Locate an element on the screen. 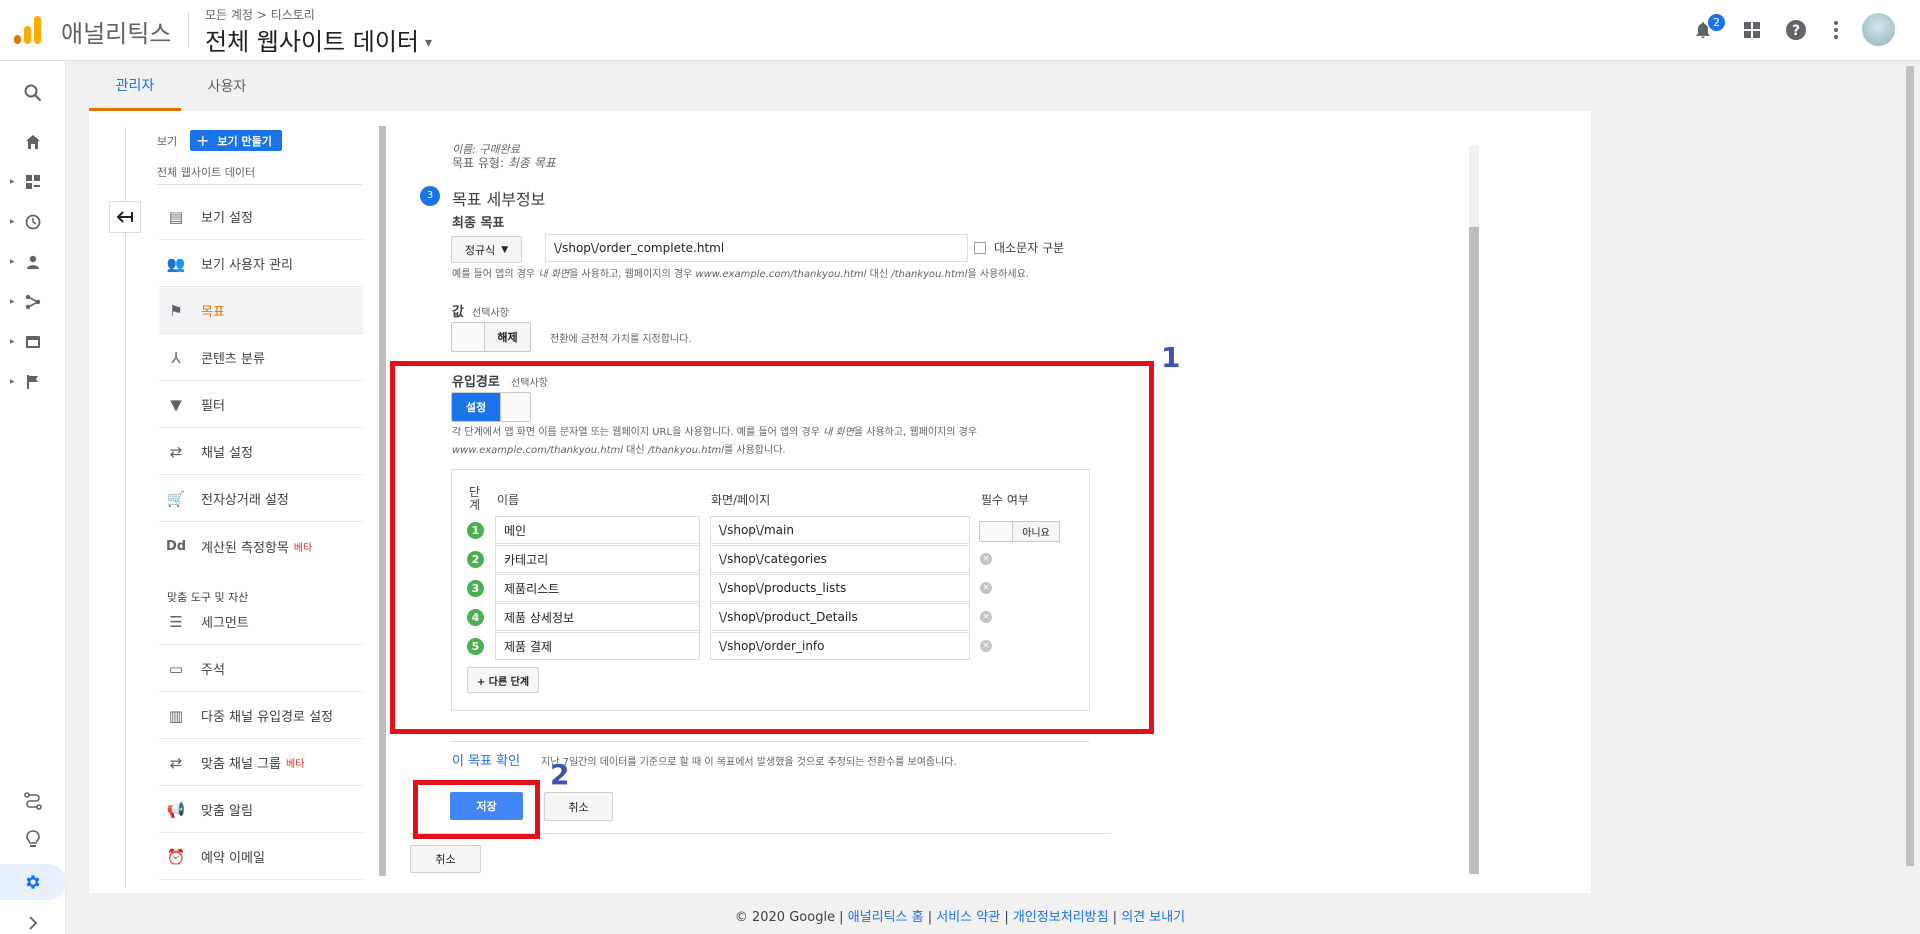 The width and height of the screenshot is (1920, 934). behavior-icon: ▸ is located at coordinates (33, 342).